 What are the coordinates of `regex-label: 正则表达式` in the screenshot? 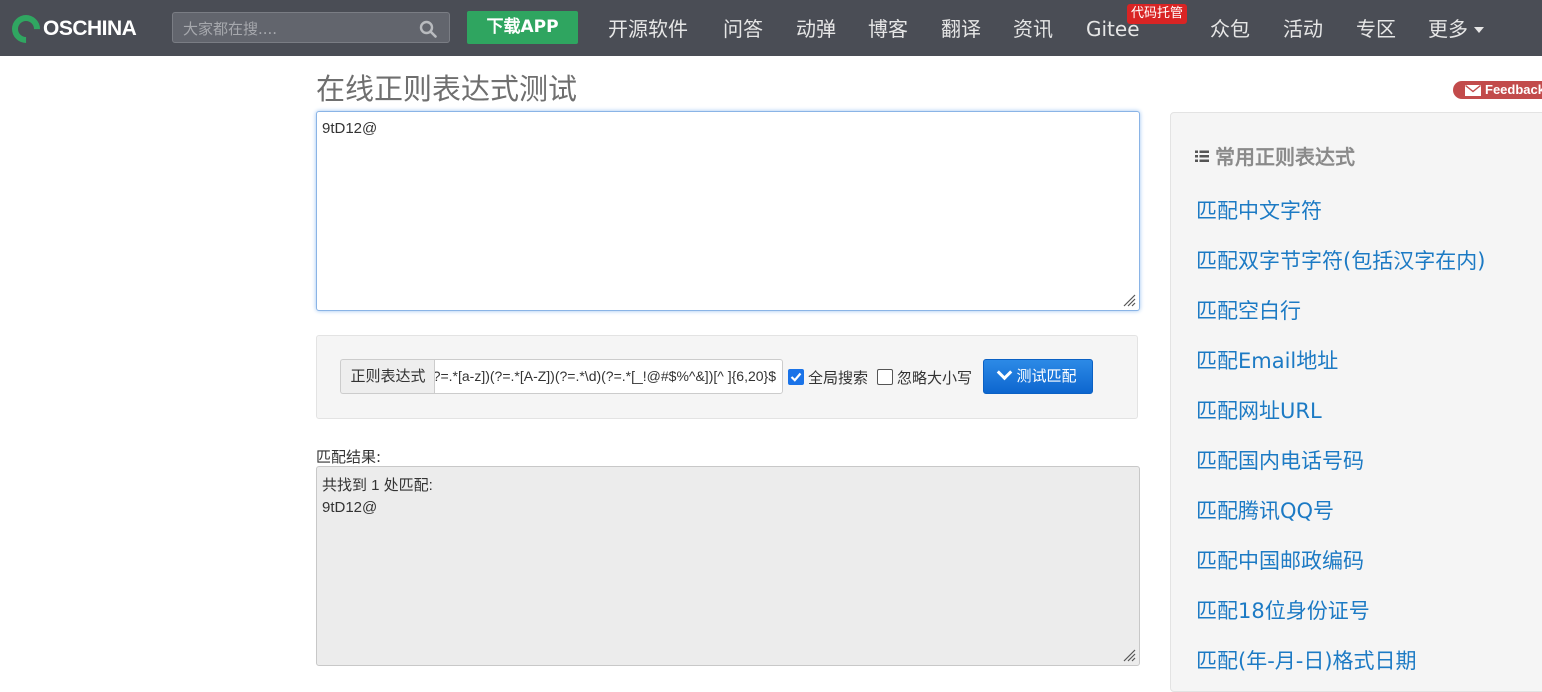 It's located at (387, 376).